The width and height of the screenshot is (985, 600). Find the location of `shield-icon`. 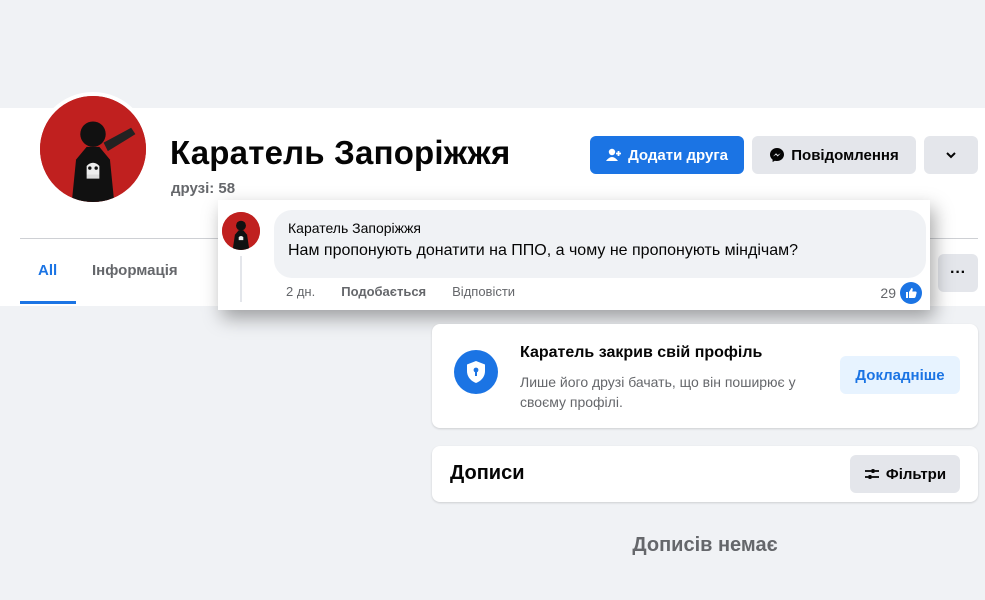

shield-icon is located at coordinates (476, 372).